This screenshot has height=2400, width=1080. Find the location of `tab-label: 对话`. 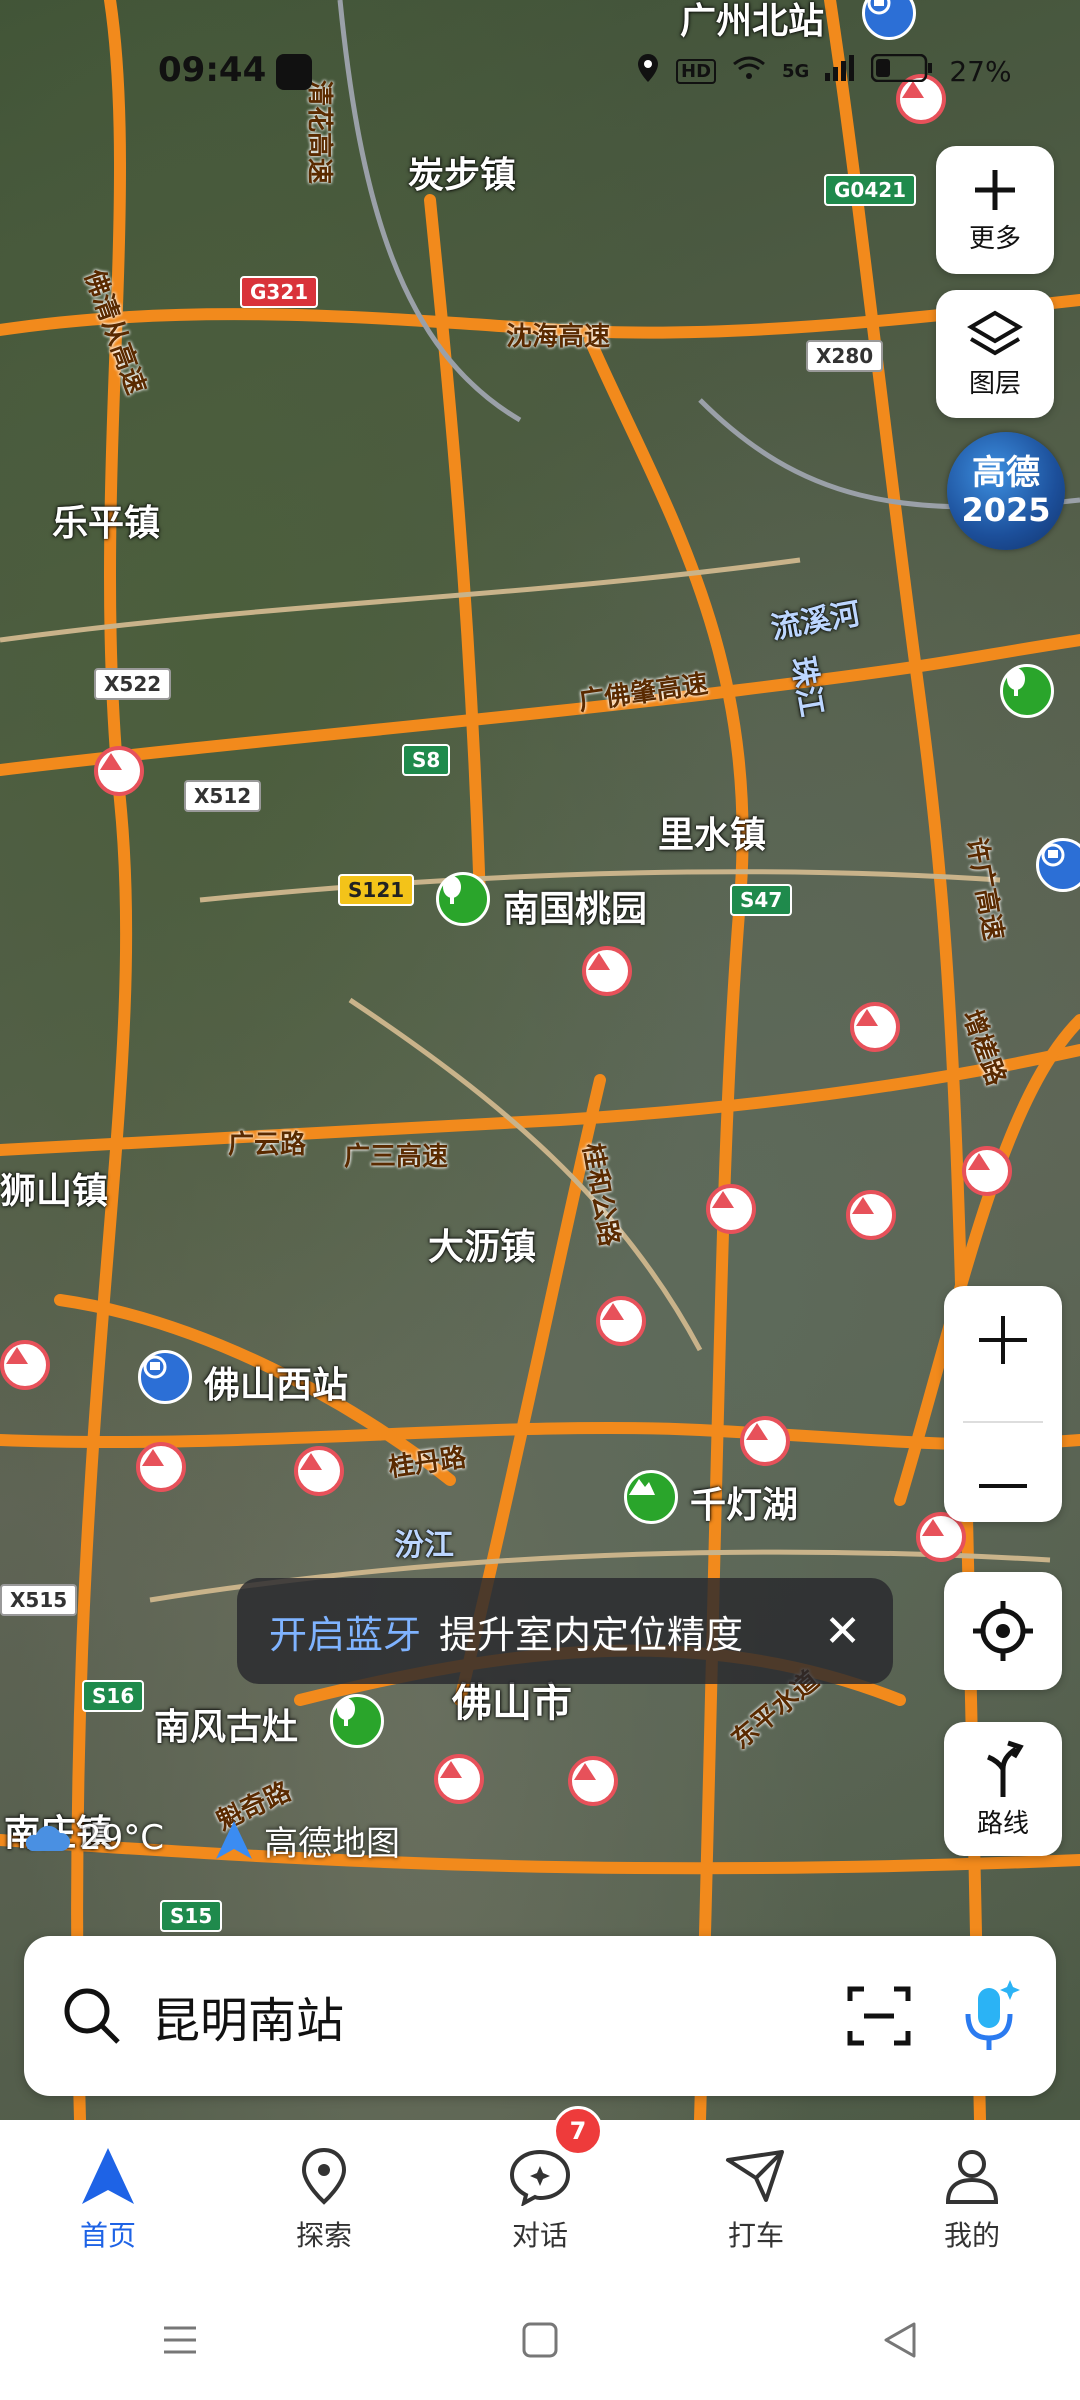

tab-label: 对话 is located at coordinates (539, 2235).